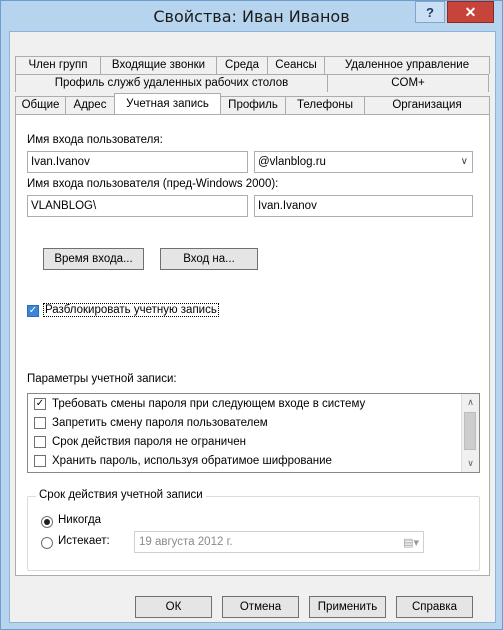 This screenshot has width=503, height=630. What do you see at coordinates (470, 463) in the screenshot?
I see `scroll-down-icon: ∨` at bounding box center [470, 463].